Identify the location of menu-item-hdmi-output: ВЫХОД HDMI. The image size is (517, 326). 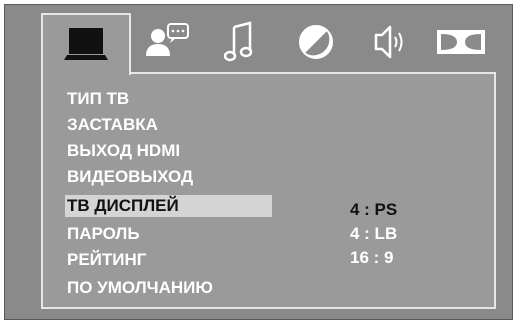
(123, 151).